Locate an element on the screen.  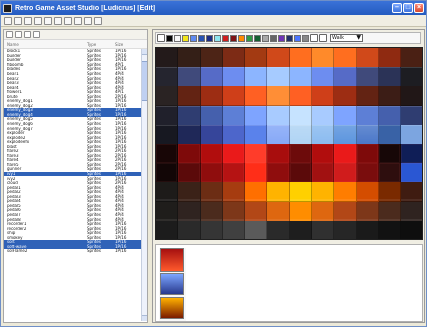
swatch-blue-dark is located at coordinates (209, 38).